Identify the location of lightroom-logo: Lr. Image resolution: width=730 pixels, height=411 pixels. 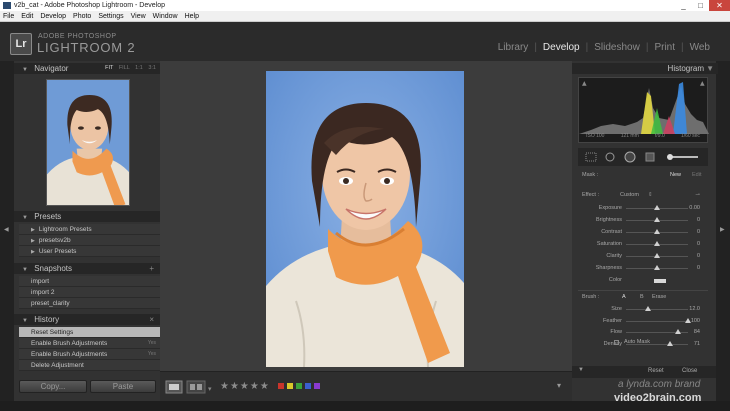
(21, 44).